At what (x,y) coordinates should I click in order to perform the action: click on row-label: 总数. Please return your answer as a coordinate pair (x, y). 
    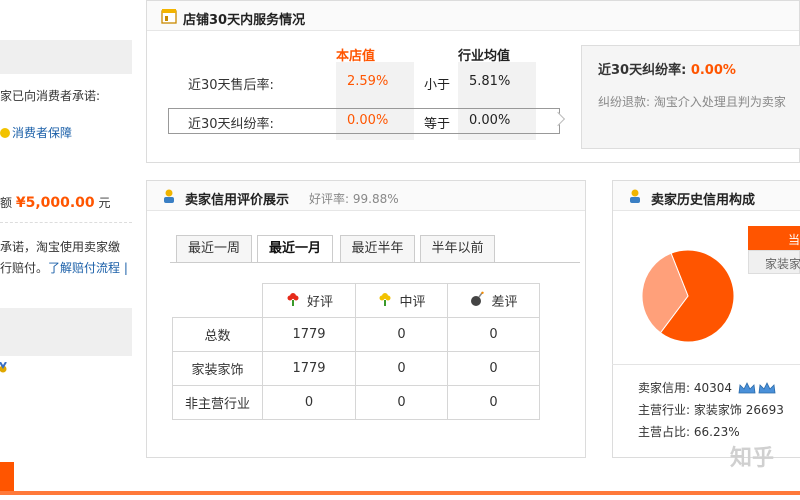
    Looking at the image, I should click on (217, 334).